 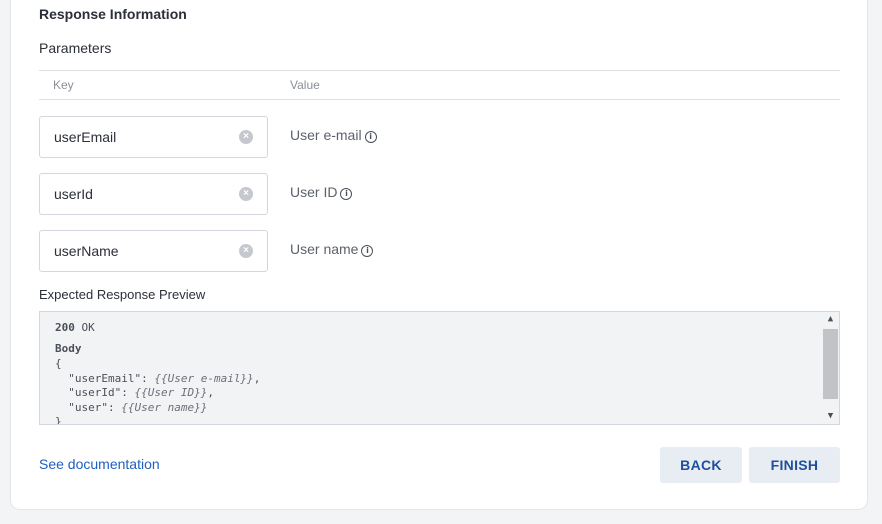 I want to click on value-text: User ID, so click(x=314, y=192).